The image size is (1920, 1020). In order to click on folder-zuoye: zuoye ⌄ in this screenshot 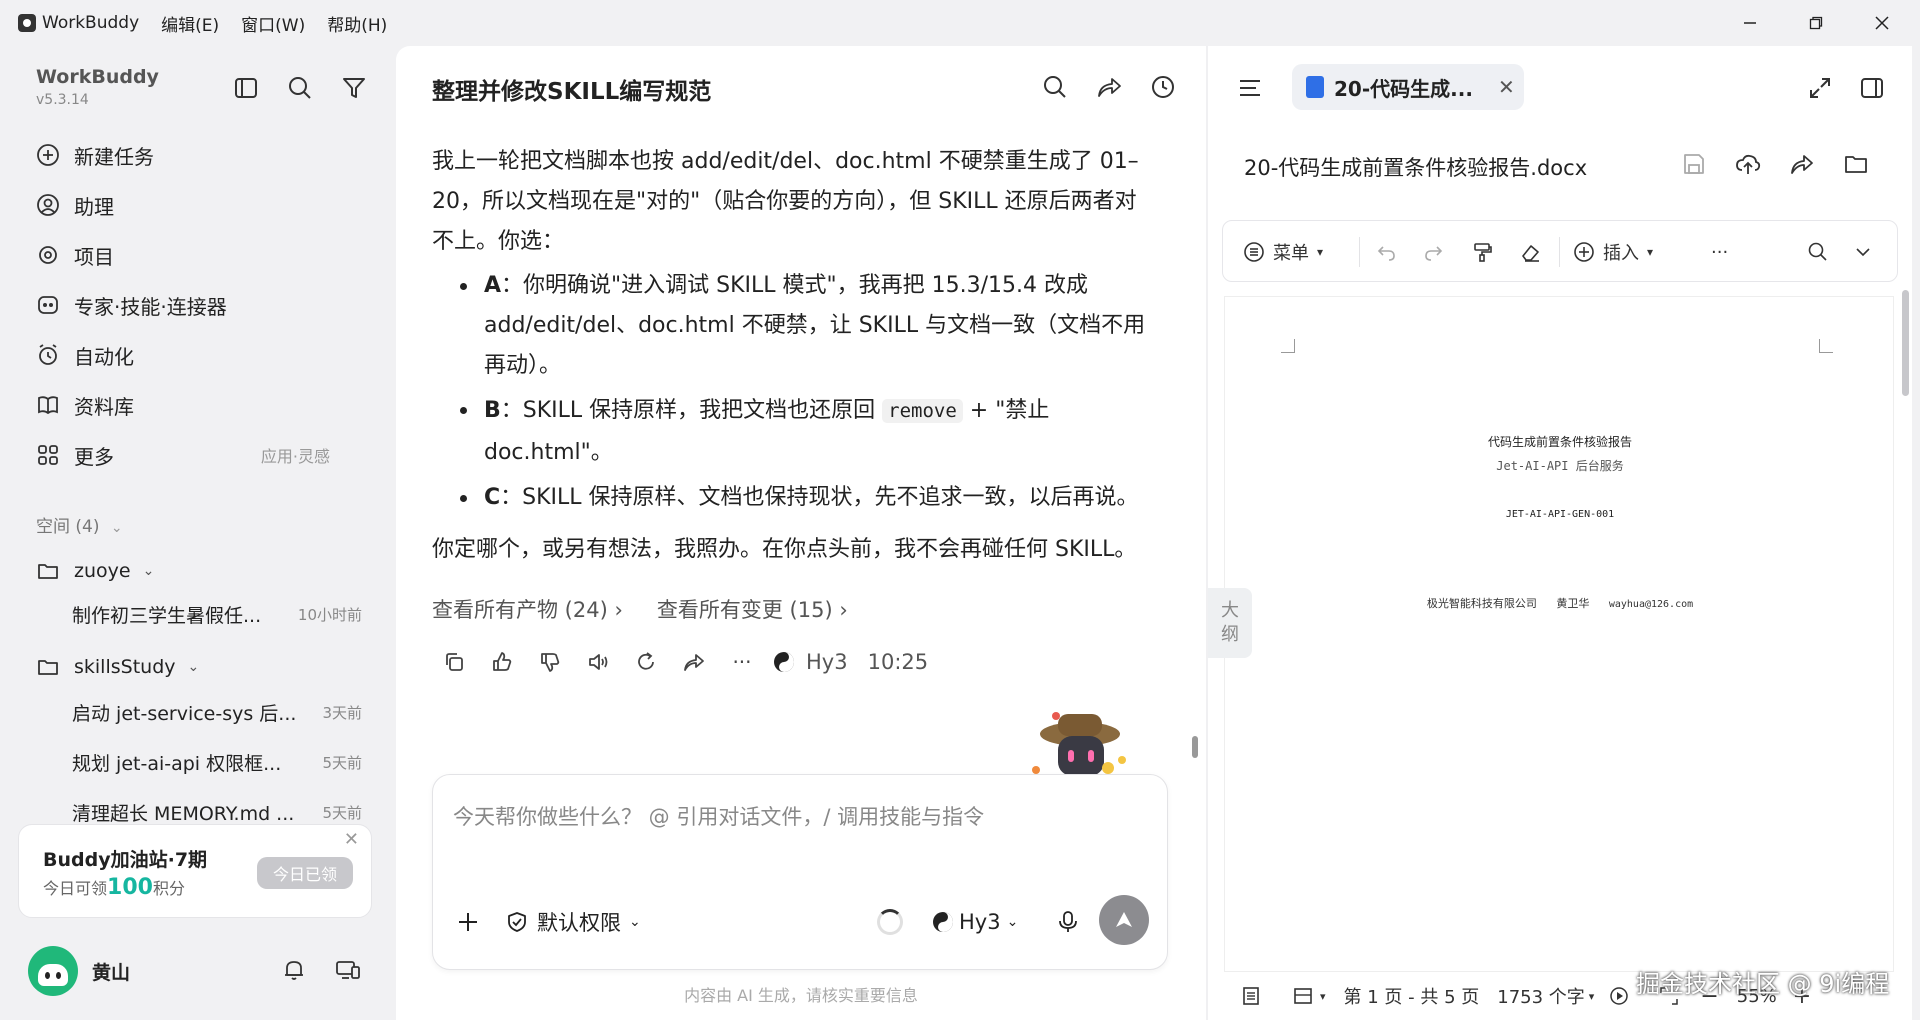, I will do `click(95, 571)`.